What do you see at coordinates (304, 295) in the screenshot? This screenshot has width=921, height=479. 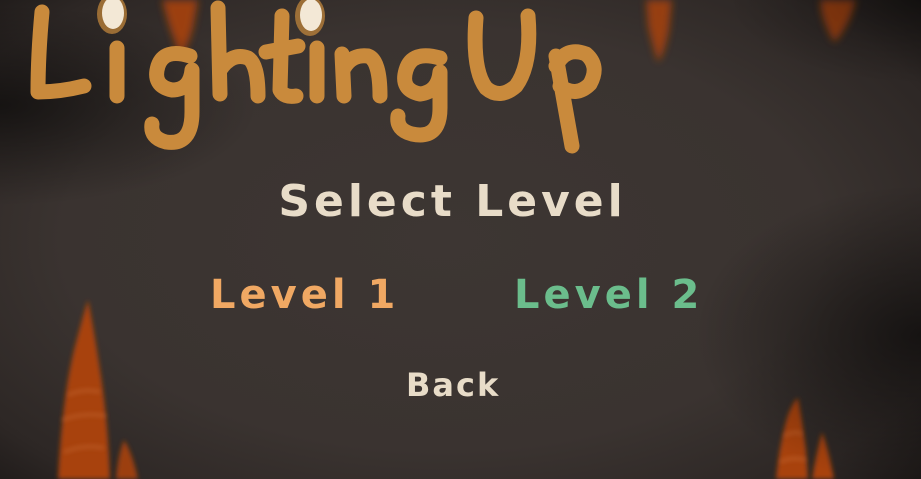 I see `level-1-button: Level 1` at bounding box center [304, 295].